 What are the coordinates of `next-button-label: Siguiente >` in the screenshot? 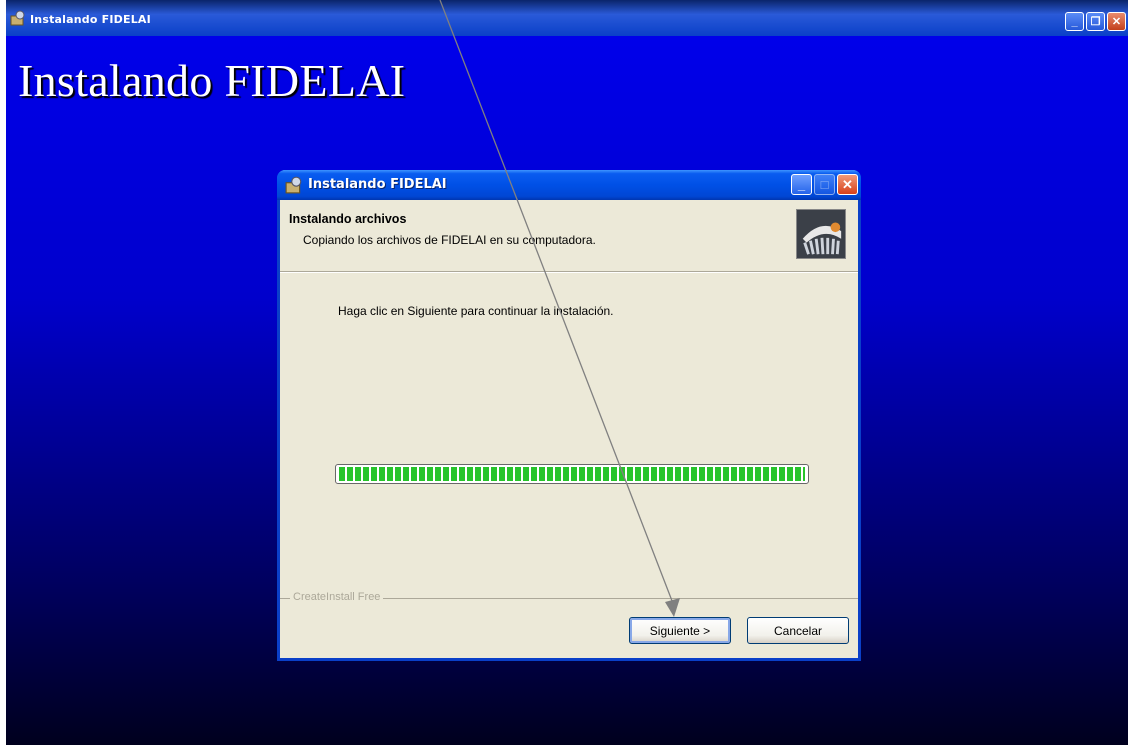 It's located at (680, 630).